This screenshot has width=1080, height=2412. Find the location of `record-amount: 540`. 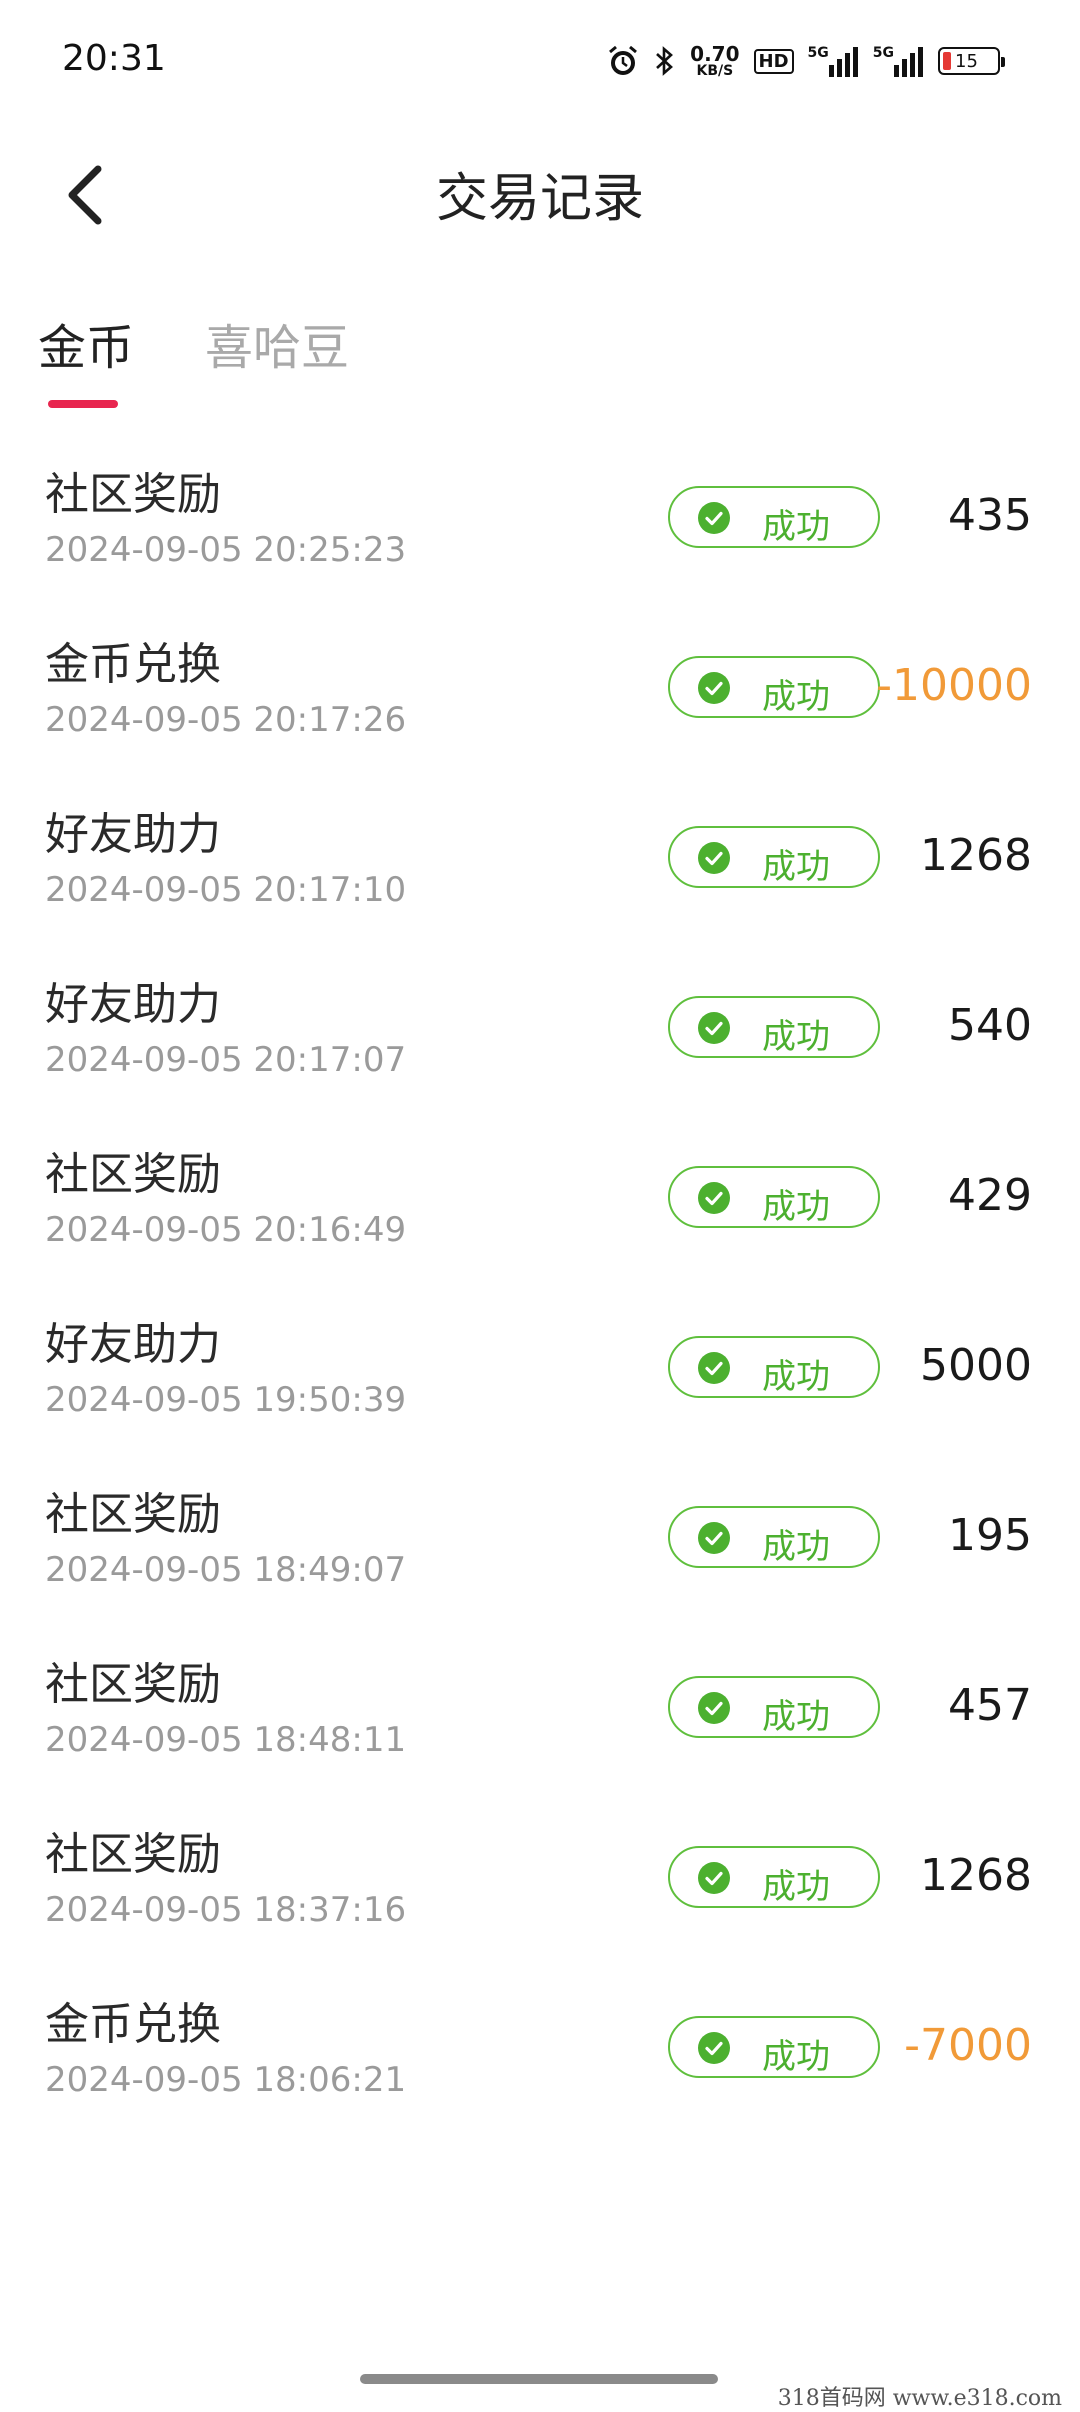

record-amount: 540 is located at coordinates (990, 1025).